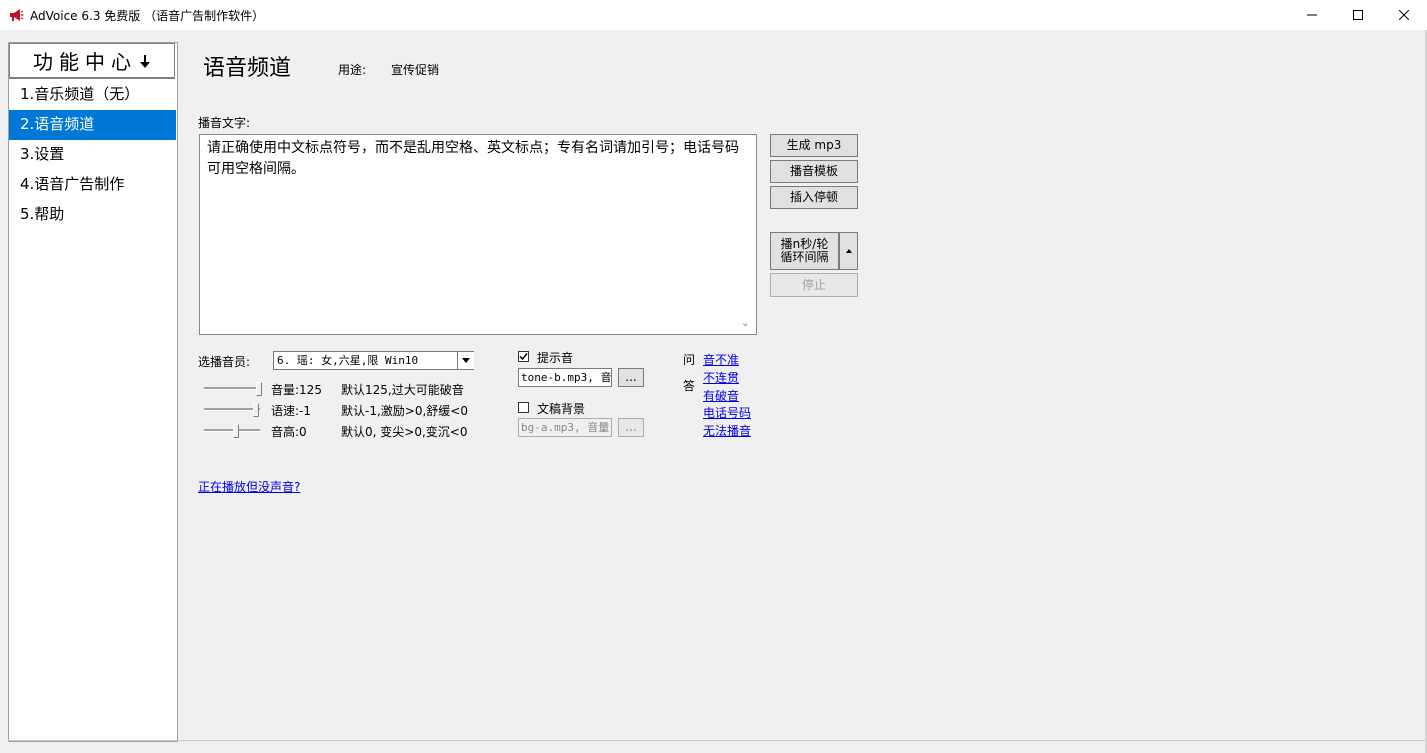 This screenshot has height=753, width=1427. Describe the element at coordinates (85, 62) in the screenshot. I see `function-center-label: 功能中心` at that location.